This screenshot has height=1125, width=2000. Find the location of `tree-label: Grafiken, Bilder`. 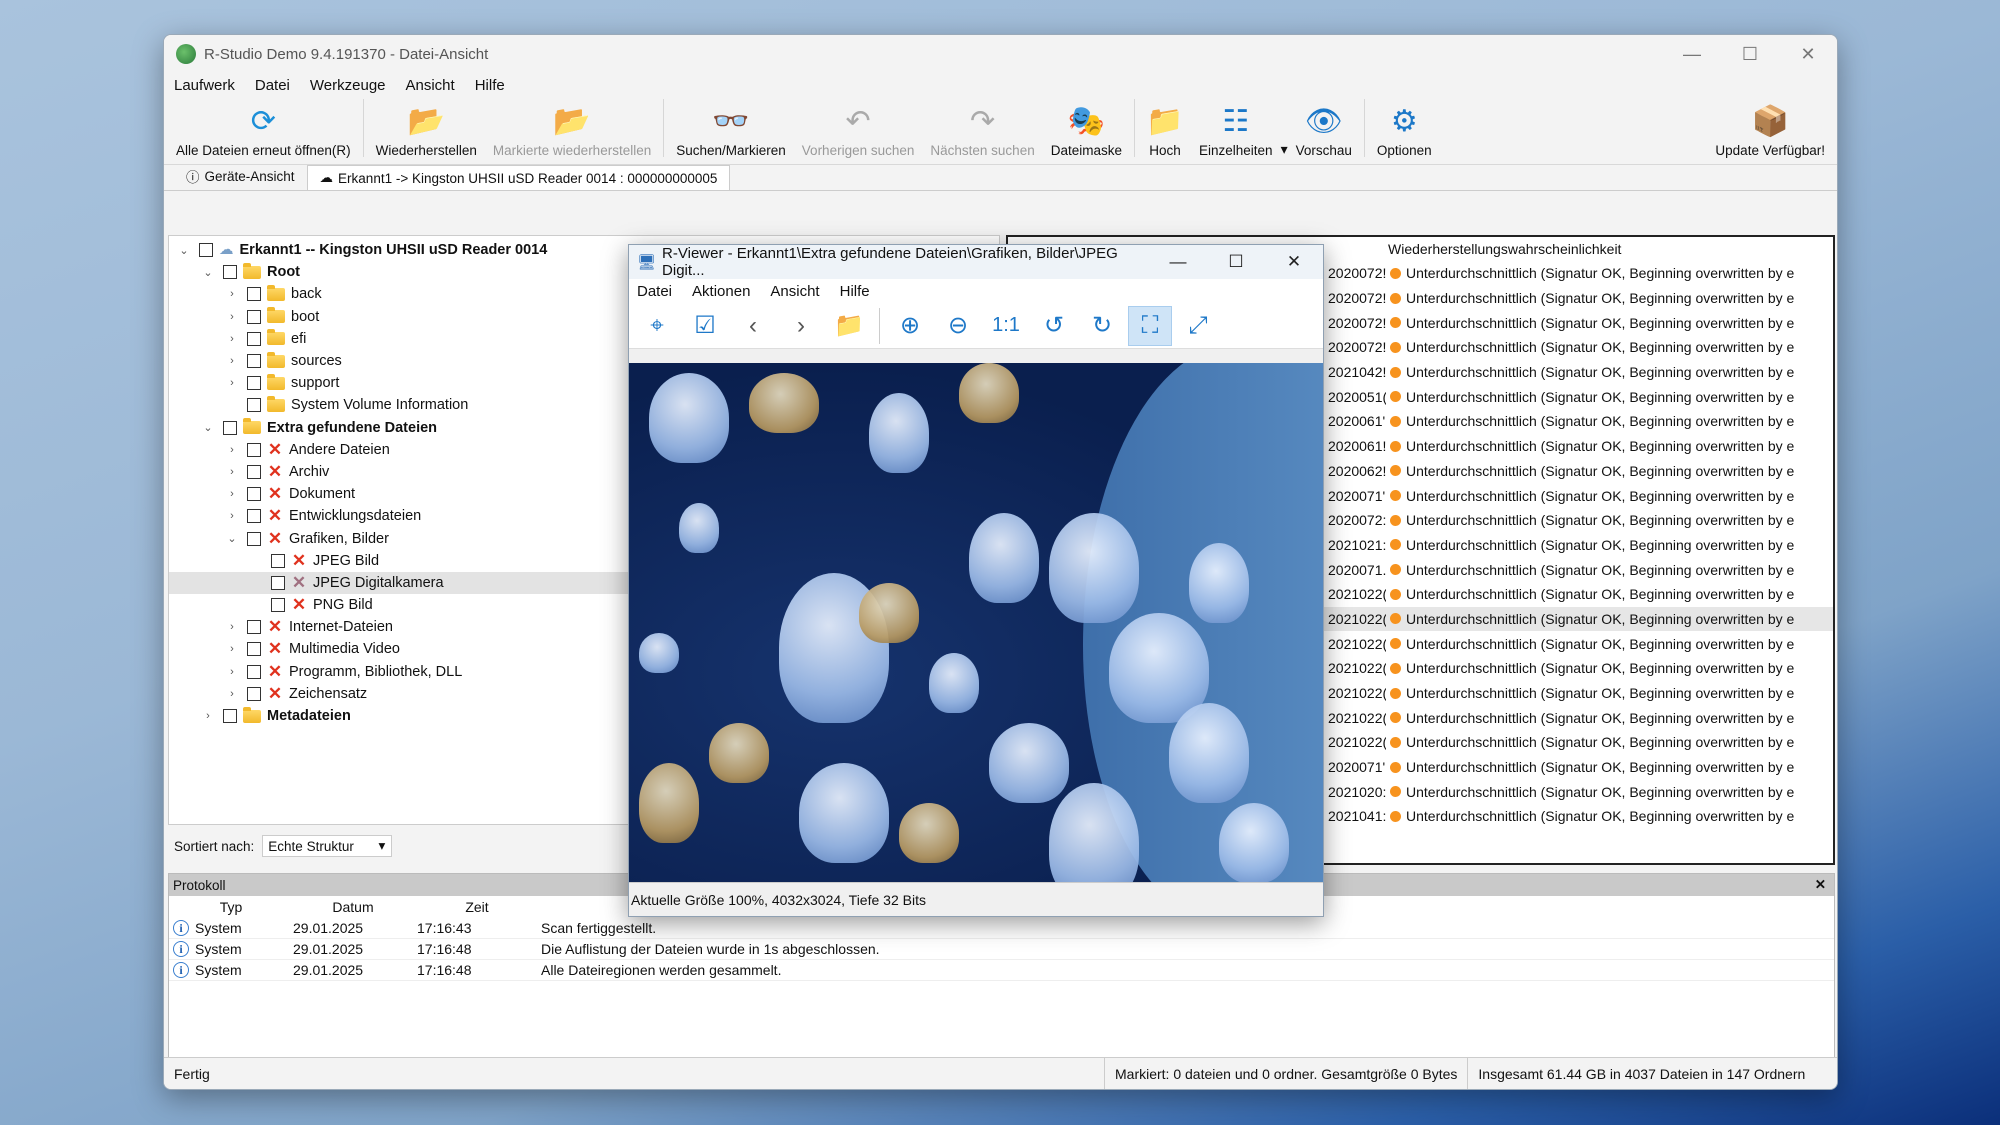

tree-label: Grafiken, Bilder is located at coordinates (339, 538).